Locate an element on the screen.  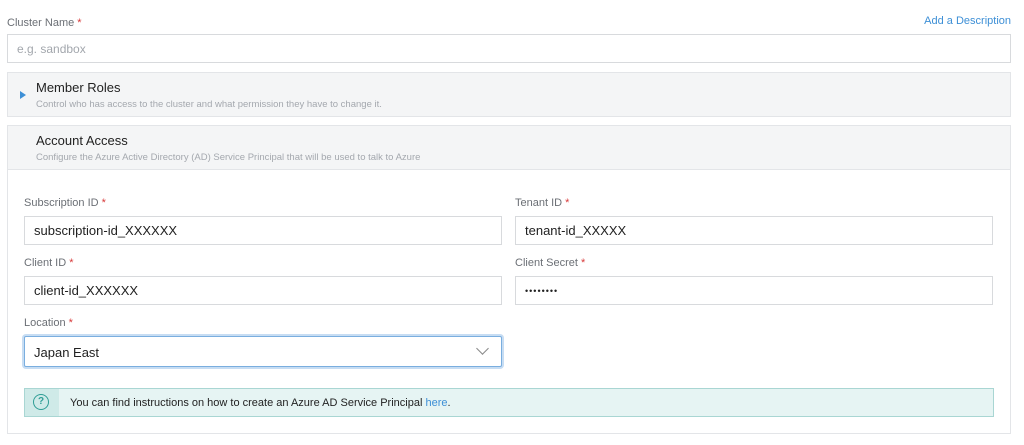
cluster-name-label: Cluster Name * is located at coordinates (44, 23).